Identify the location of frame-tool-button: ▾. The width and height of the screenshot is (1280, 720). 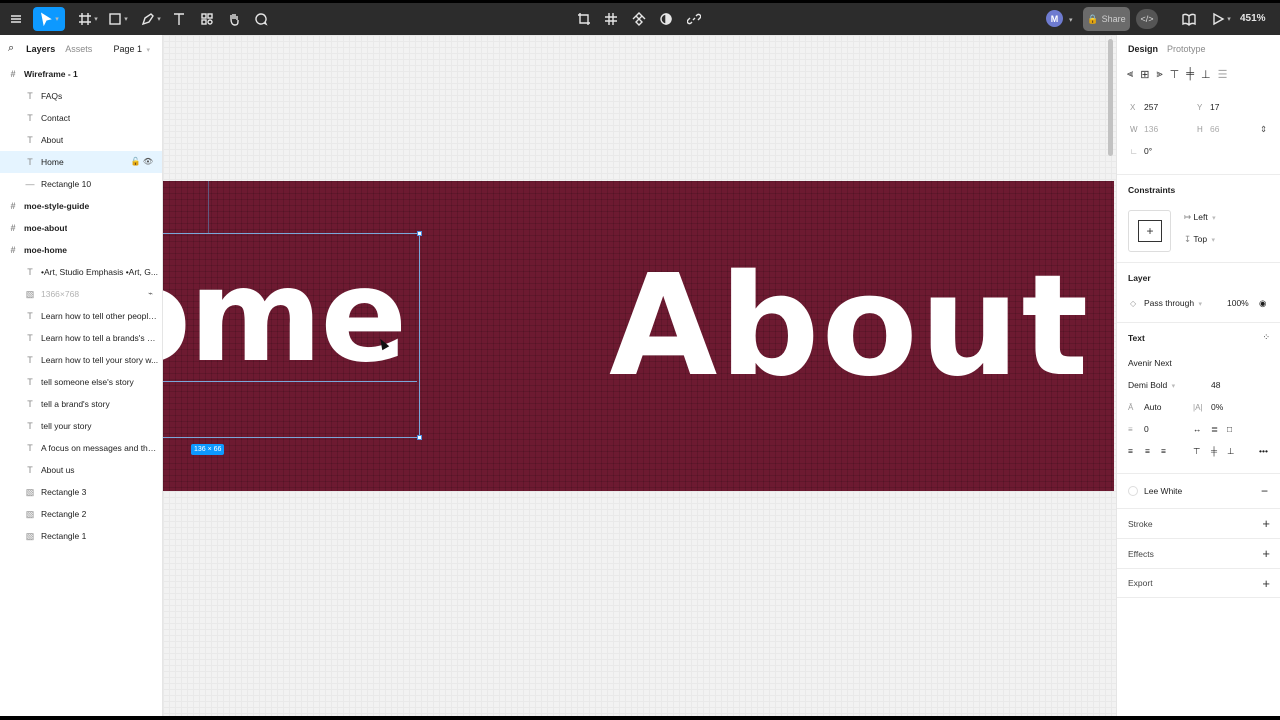
(88, 19).